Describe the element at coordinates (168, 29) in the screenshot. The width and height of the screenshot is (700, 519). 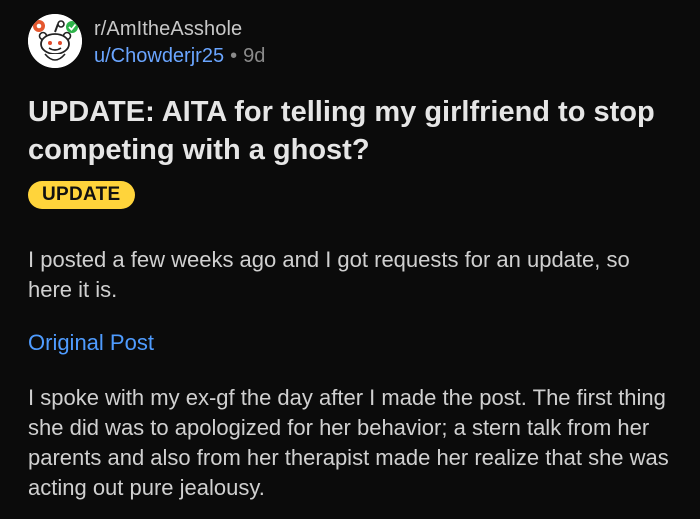
I see `subreddit-name: r/AmItheAsshole` at that location.